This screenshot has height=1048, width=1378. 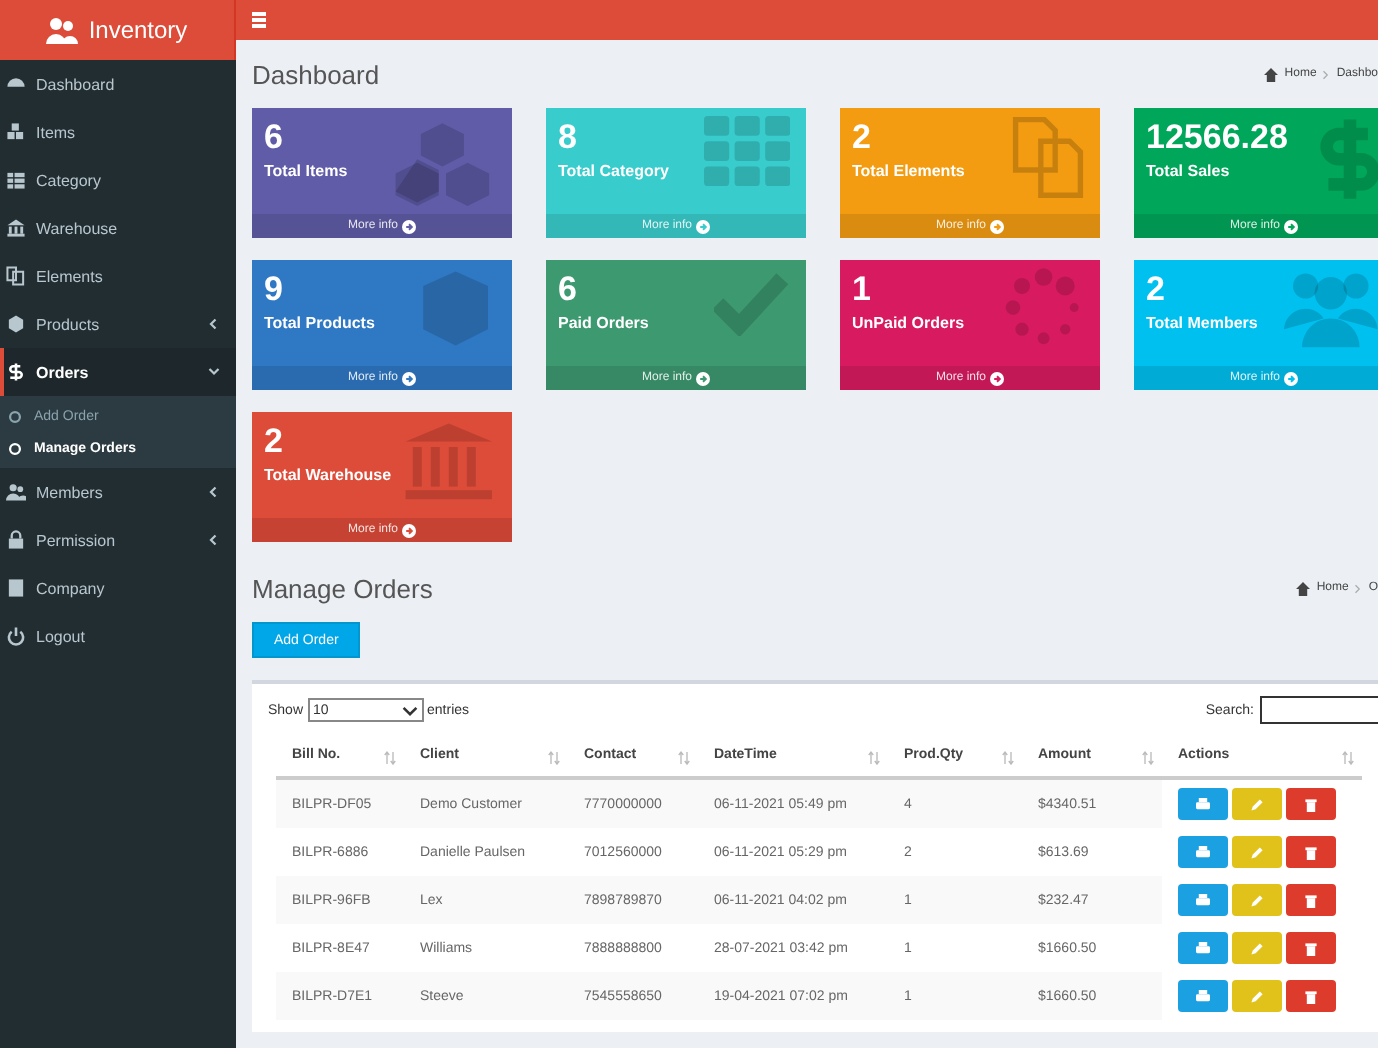 I want to click on stat-label: Total Warehouse, so click(x=328, y=475).